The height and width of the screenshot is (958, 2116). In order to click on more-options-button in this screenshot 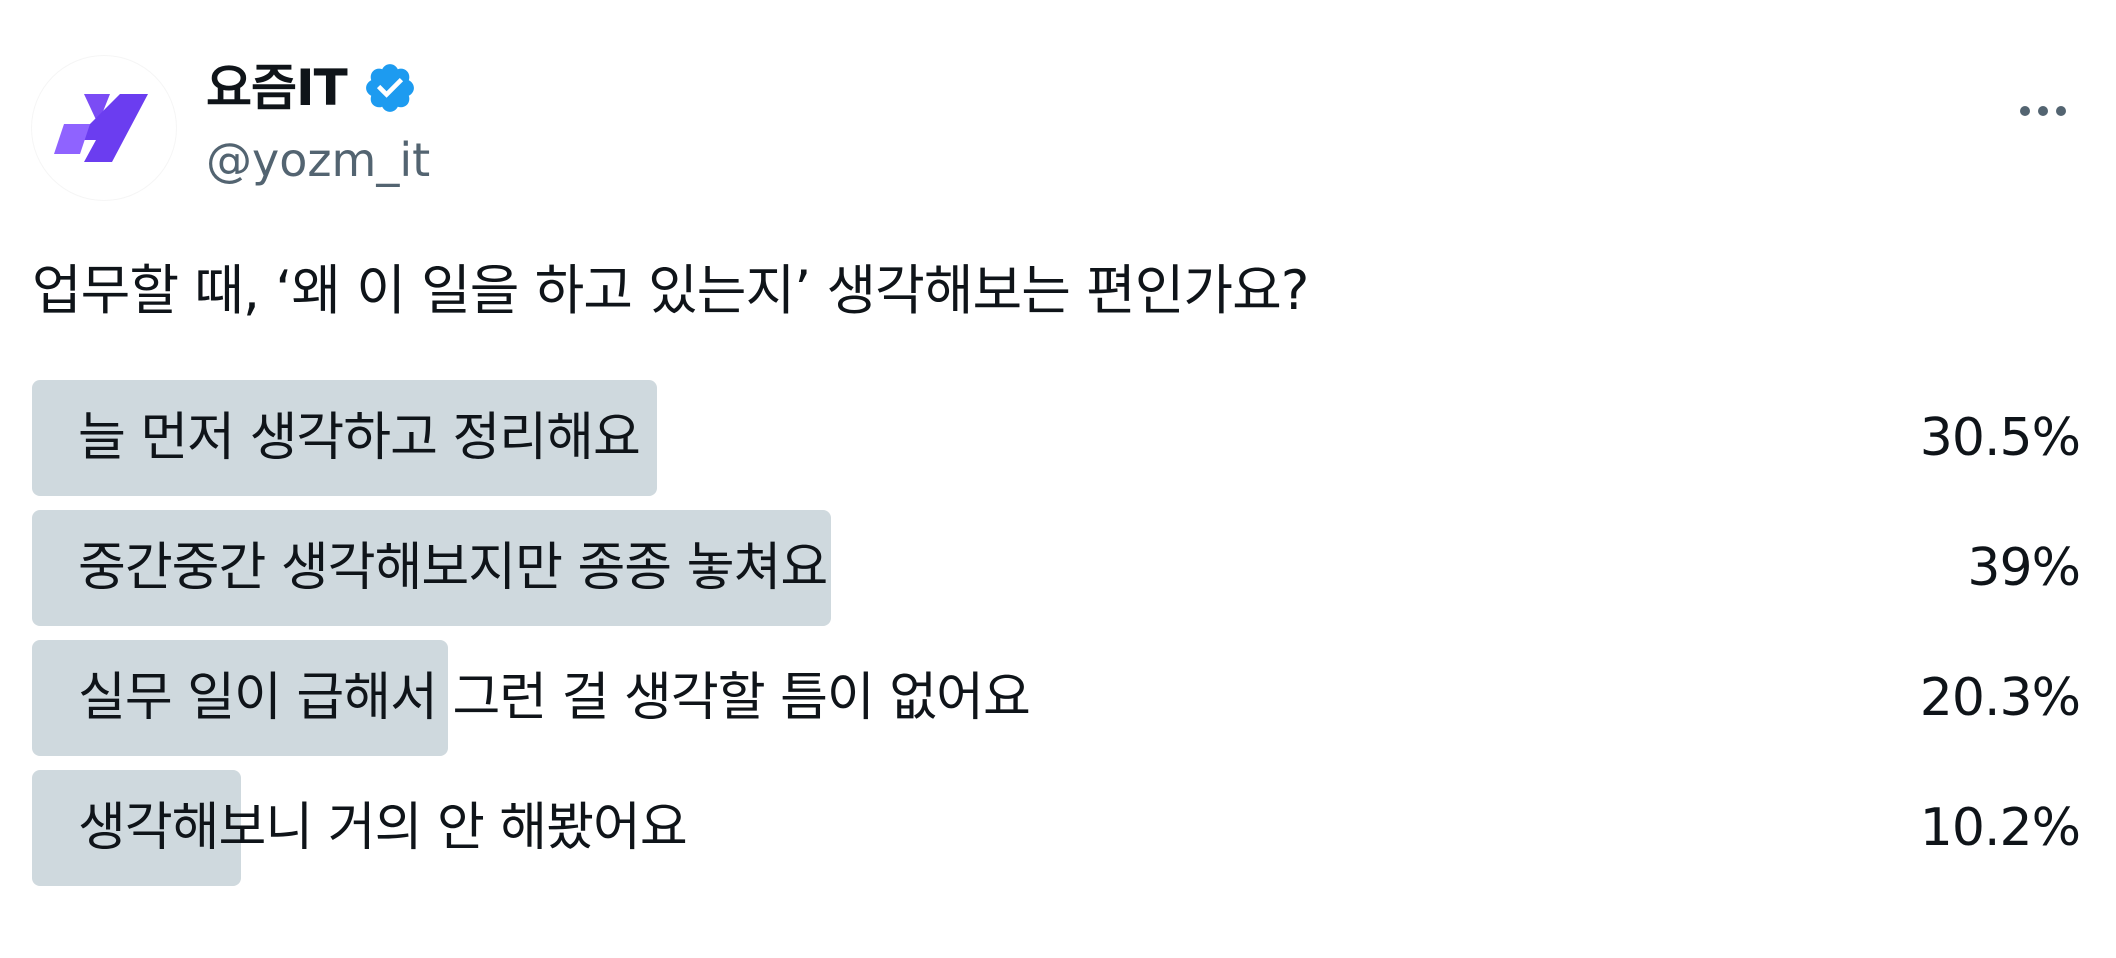, I will do `click(2043, 111)`.